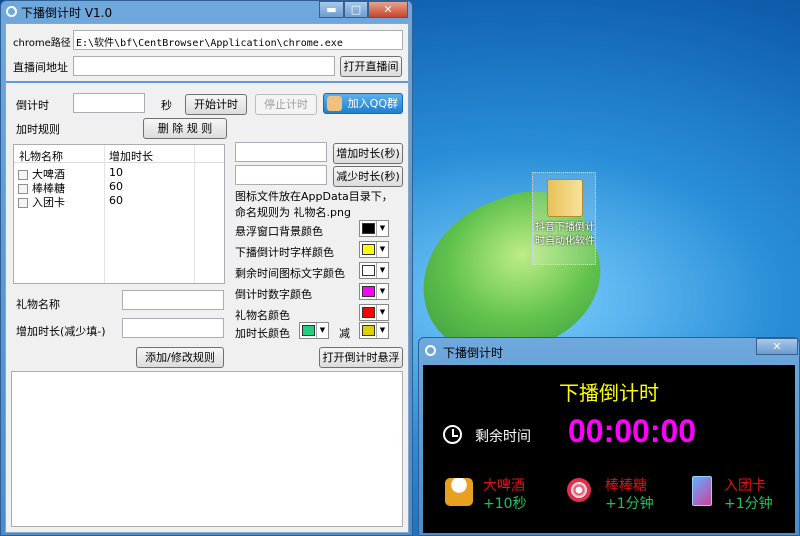 The image size is (800, 536). Describe the element at coordinates (293, 212) in the screenshot. I see `icon-note: 命名规则为 礼物名.png` at that location.